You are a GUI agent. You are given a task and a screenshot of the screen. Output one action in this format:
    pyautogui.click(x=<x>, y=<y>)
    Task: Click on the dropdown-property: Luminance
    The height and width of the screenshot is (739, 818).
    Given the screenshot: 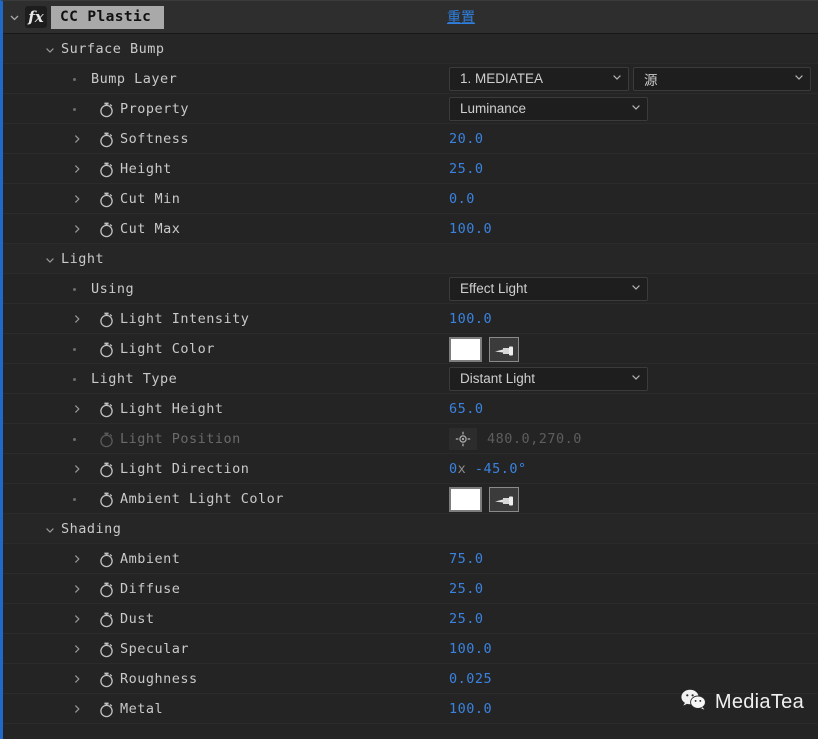 What is the action you would take?
    pyautogui.click(x=548, y=108)
    